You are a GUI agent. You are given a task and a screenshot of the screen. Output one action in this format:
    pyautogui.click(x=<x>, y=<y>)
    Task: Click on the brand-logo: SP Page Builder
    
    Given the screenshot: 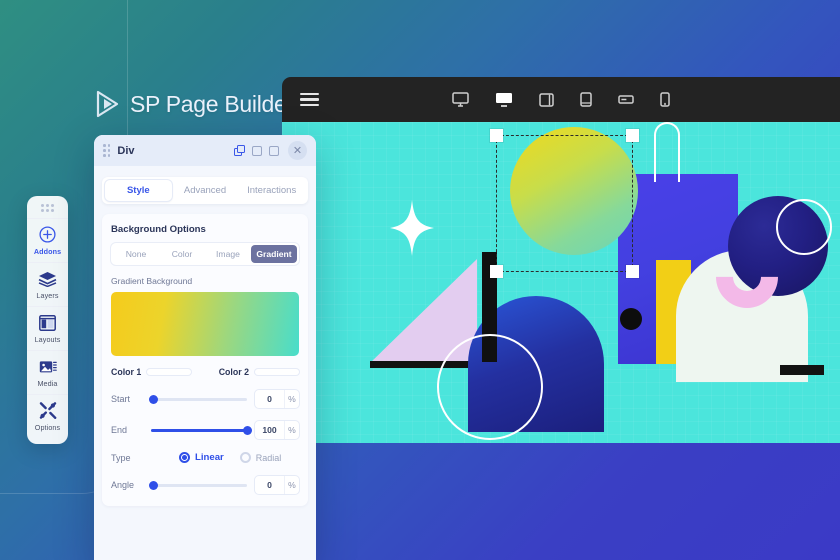 What is the action you would take?
    pyautogui.click(x=194, y=104)
    